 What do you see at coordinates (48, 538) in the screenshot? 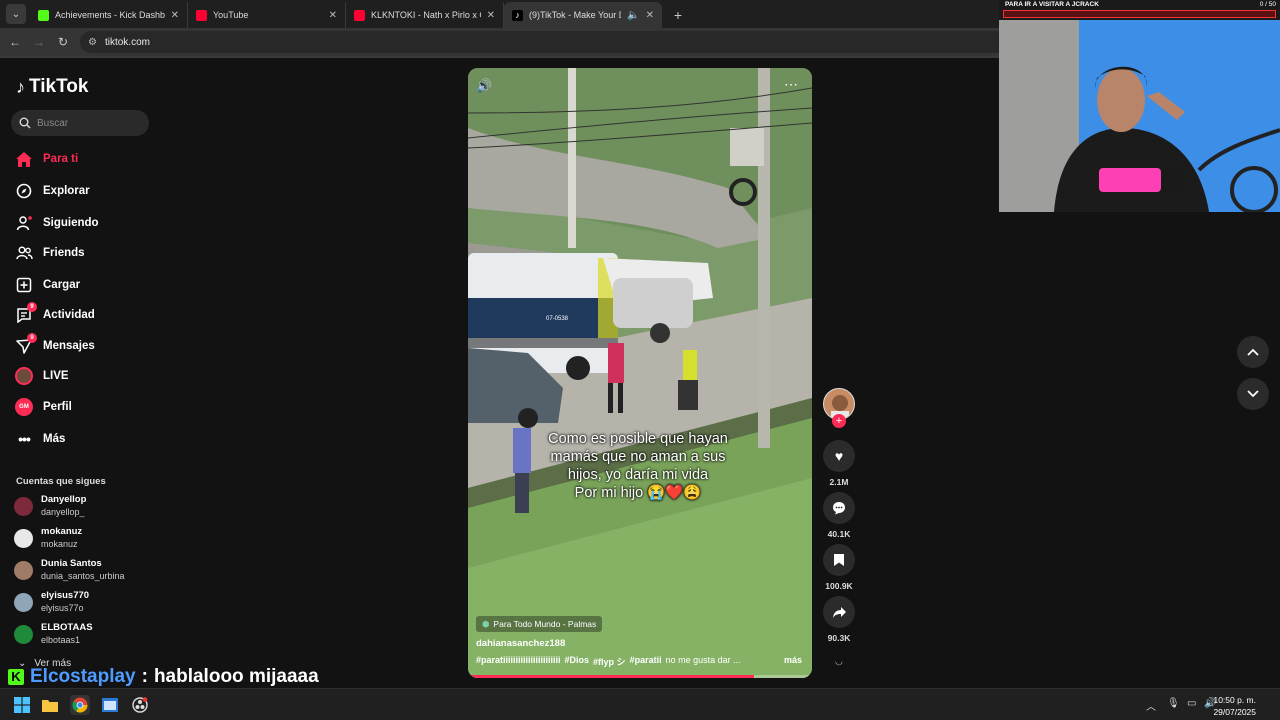
I see `followed-account-mokanuz: mokanuz mokanuz` at bounding box center [48, 538].